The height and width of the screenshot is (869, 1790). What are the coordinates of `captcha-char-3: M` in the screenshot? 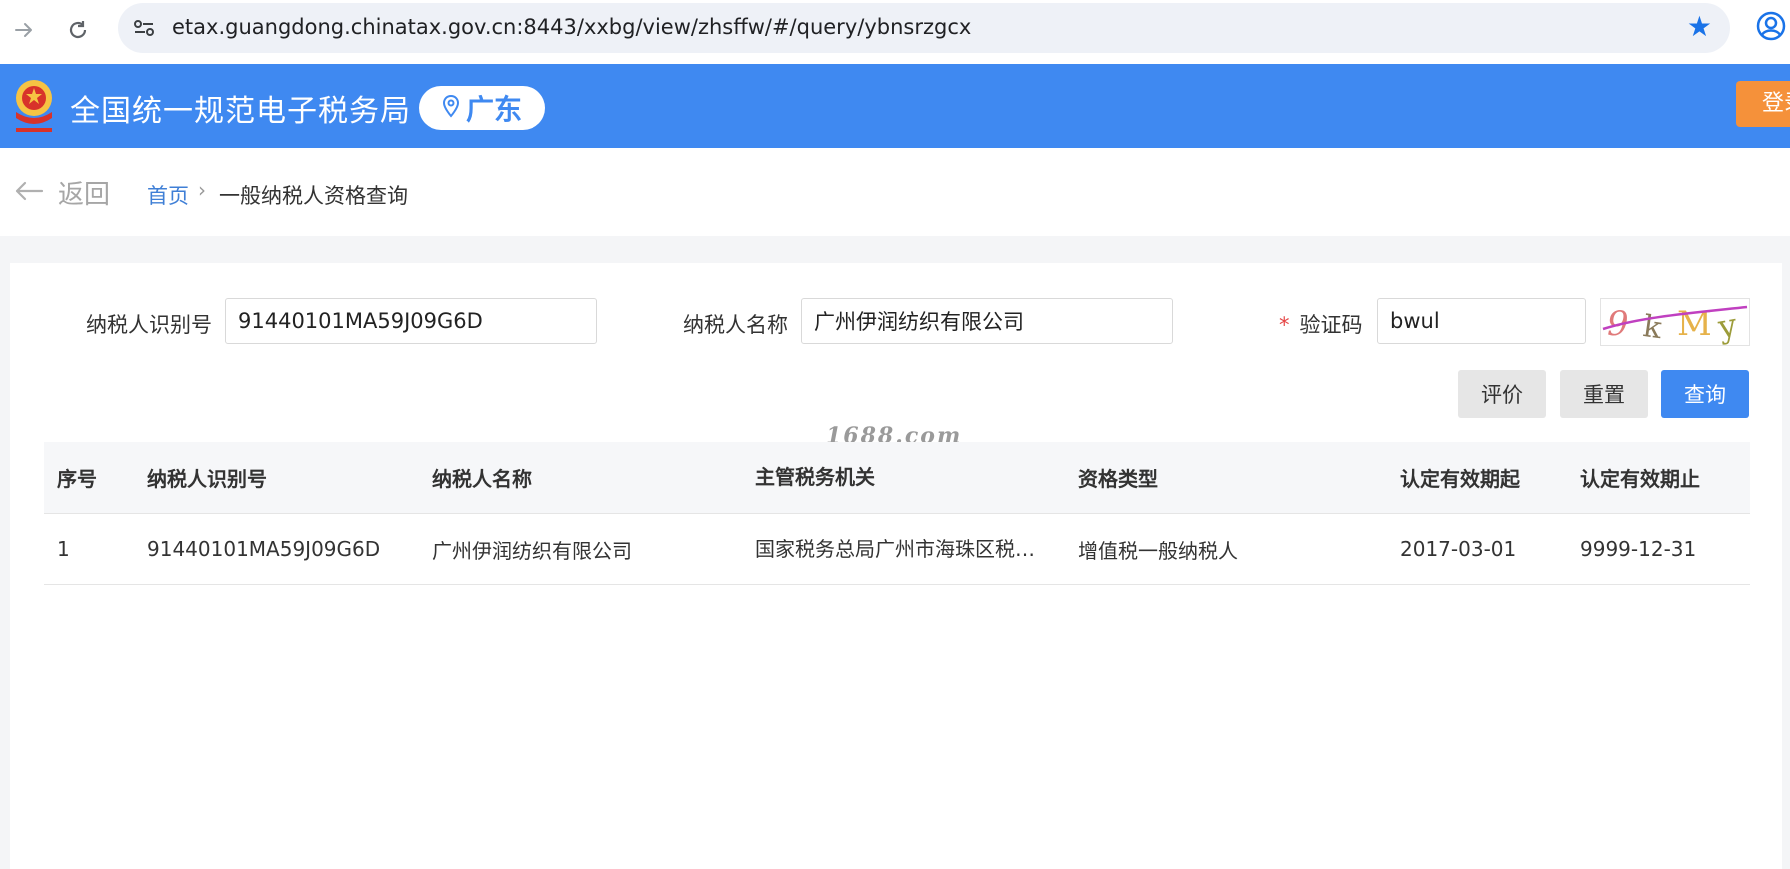 It's located at (1694, 324).